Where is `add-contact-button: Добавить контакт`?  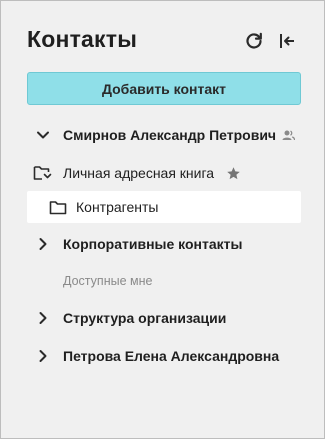 add-contact-button: Добавить контакт is located at coordinates (164, 88).